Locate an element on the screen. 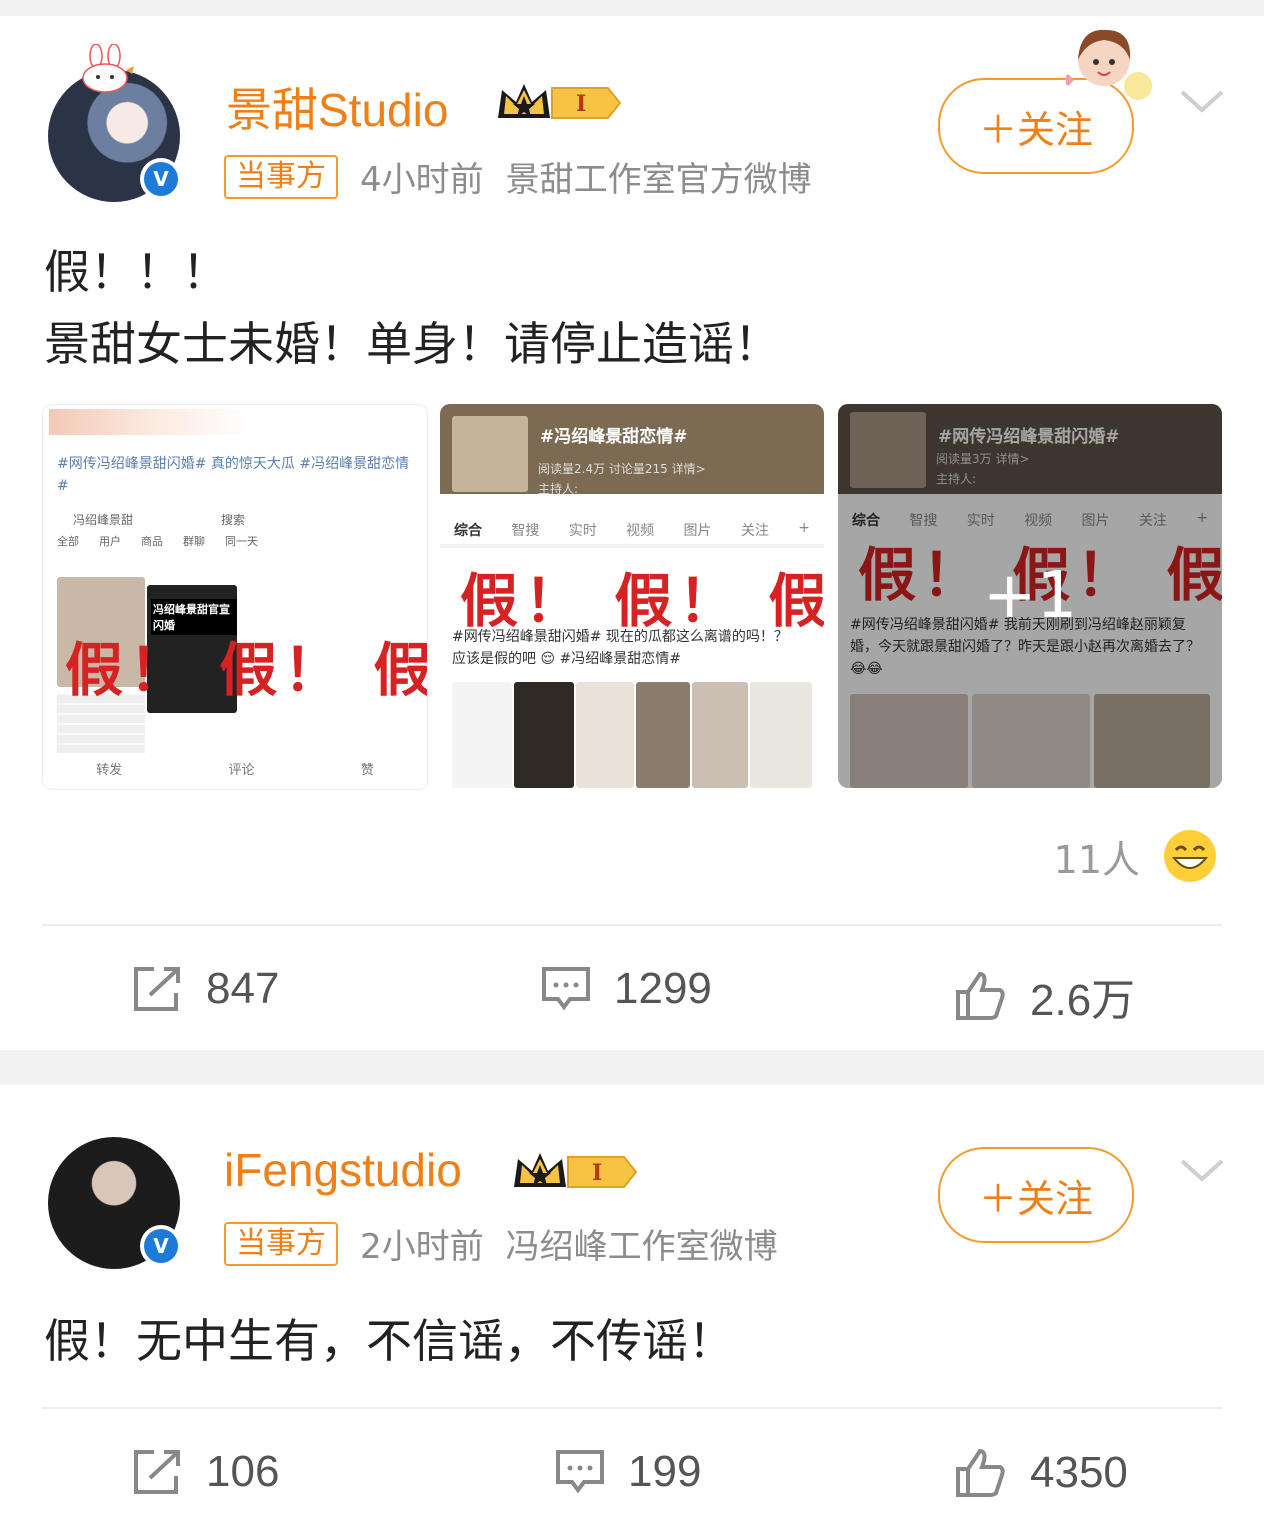 The image size is (1264, 1540). post-source: 景甜工作室官方微博 is located at coordinates (658, 180).